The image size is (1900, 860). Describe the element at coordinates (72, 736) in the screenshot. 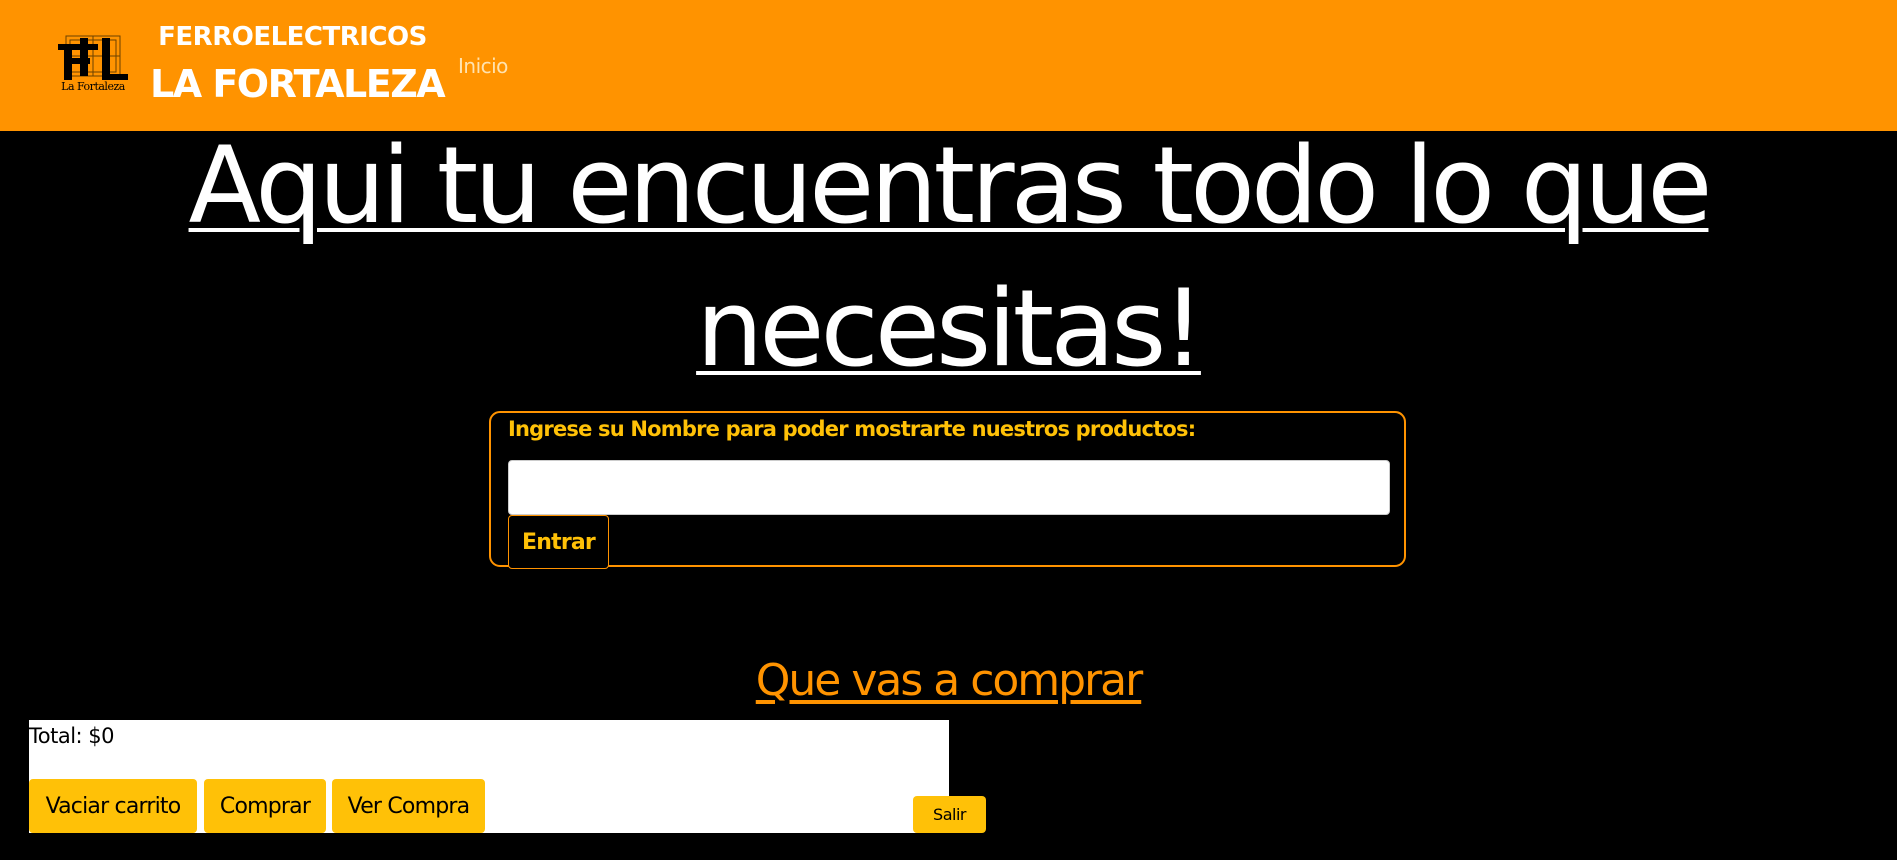

I see `cart-total: Total: $0` at that location.